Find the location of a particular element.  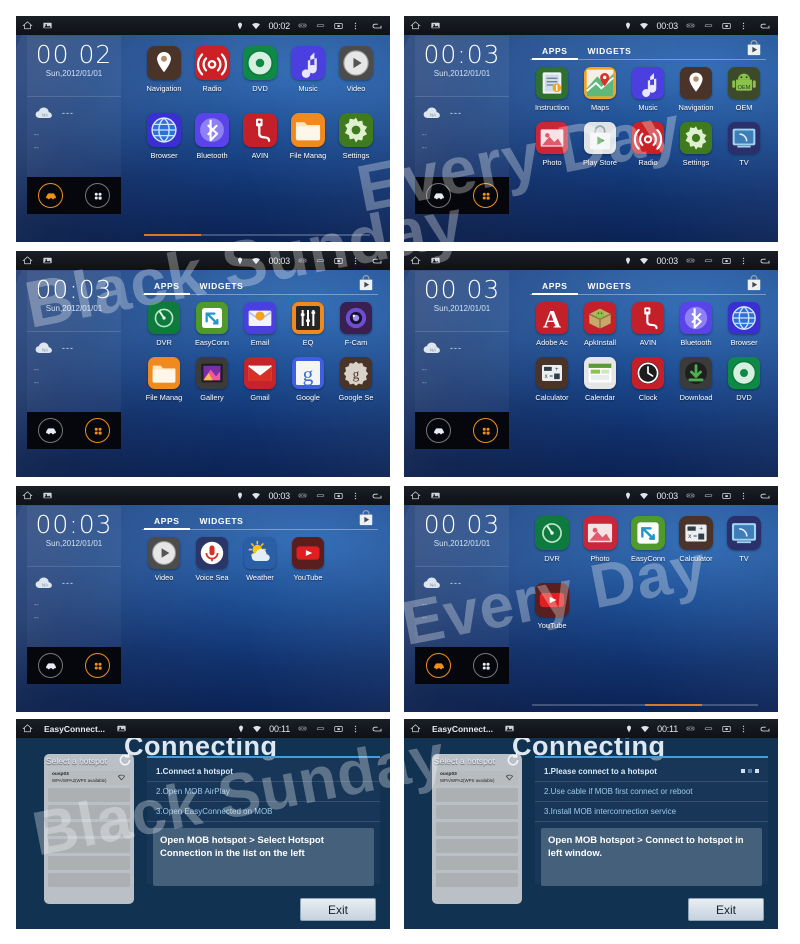

refresh-icon is located at coordinates (125, 760).